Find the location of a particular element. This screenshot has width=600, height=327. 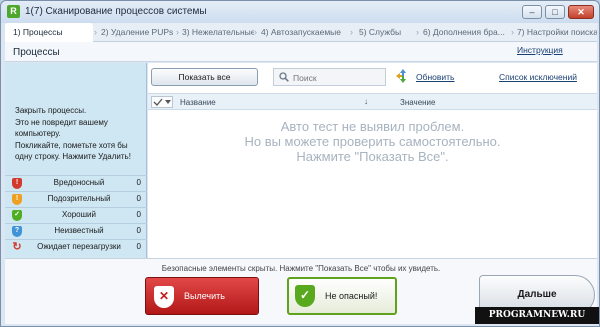

check-dropdown-icon is located at coordinates (162, 102).